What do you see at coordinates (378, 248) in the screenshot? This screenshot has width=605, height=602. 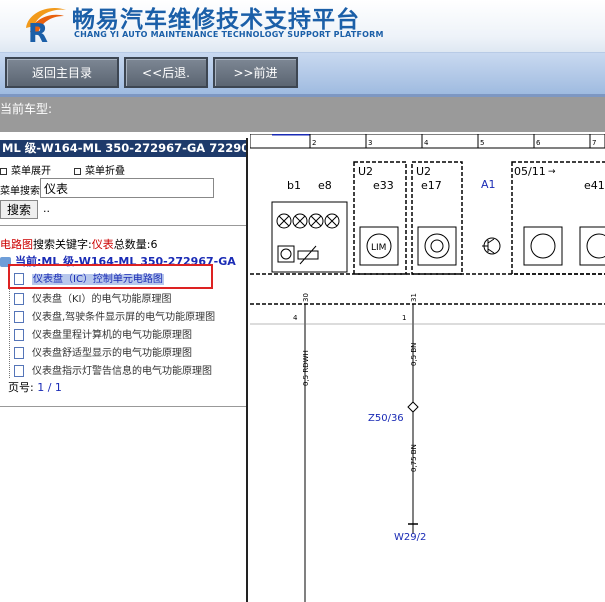 I see `lim-label: LIM` at bounding box center [378, 248].